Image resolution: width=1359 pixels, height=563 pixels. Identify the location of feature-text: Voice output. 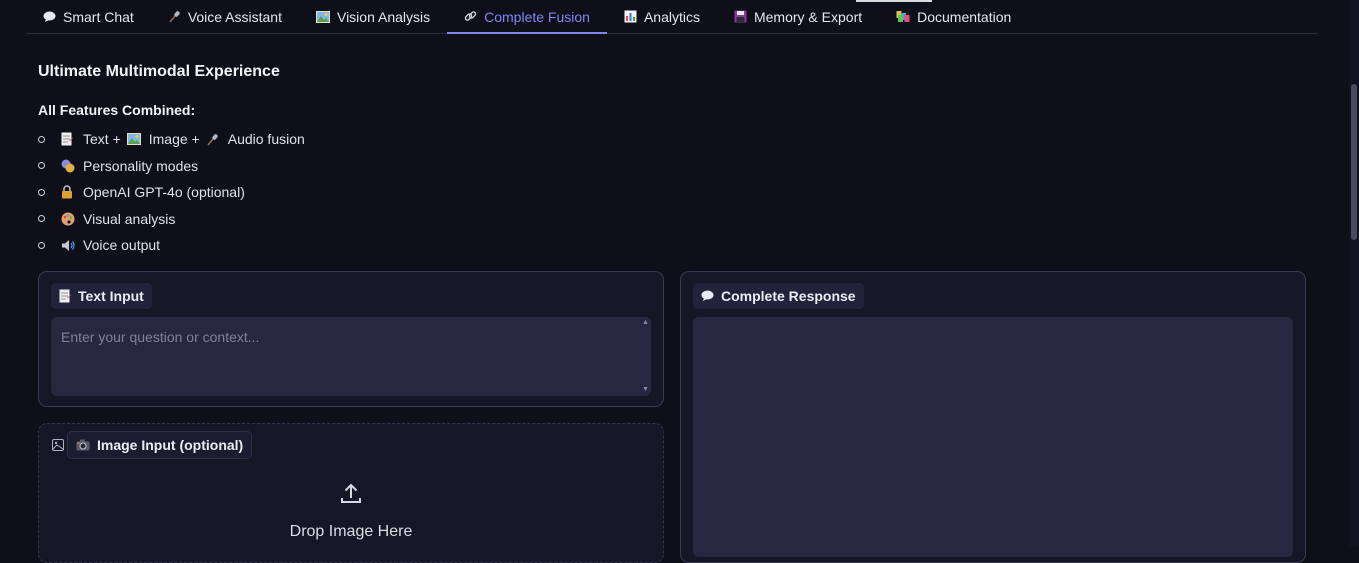
(122, 245).